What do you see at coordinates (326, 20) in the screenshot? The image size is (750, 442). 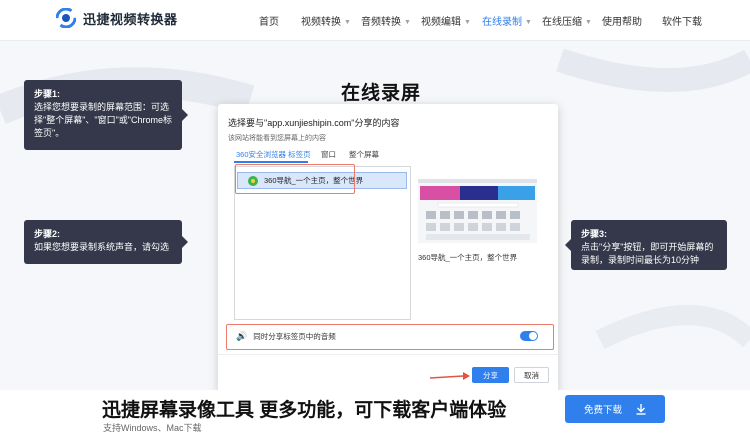 I see `nav-item-video-convert: 视频转换 ▼` at bounding box center [326, 20].